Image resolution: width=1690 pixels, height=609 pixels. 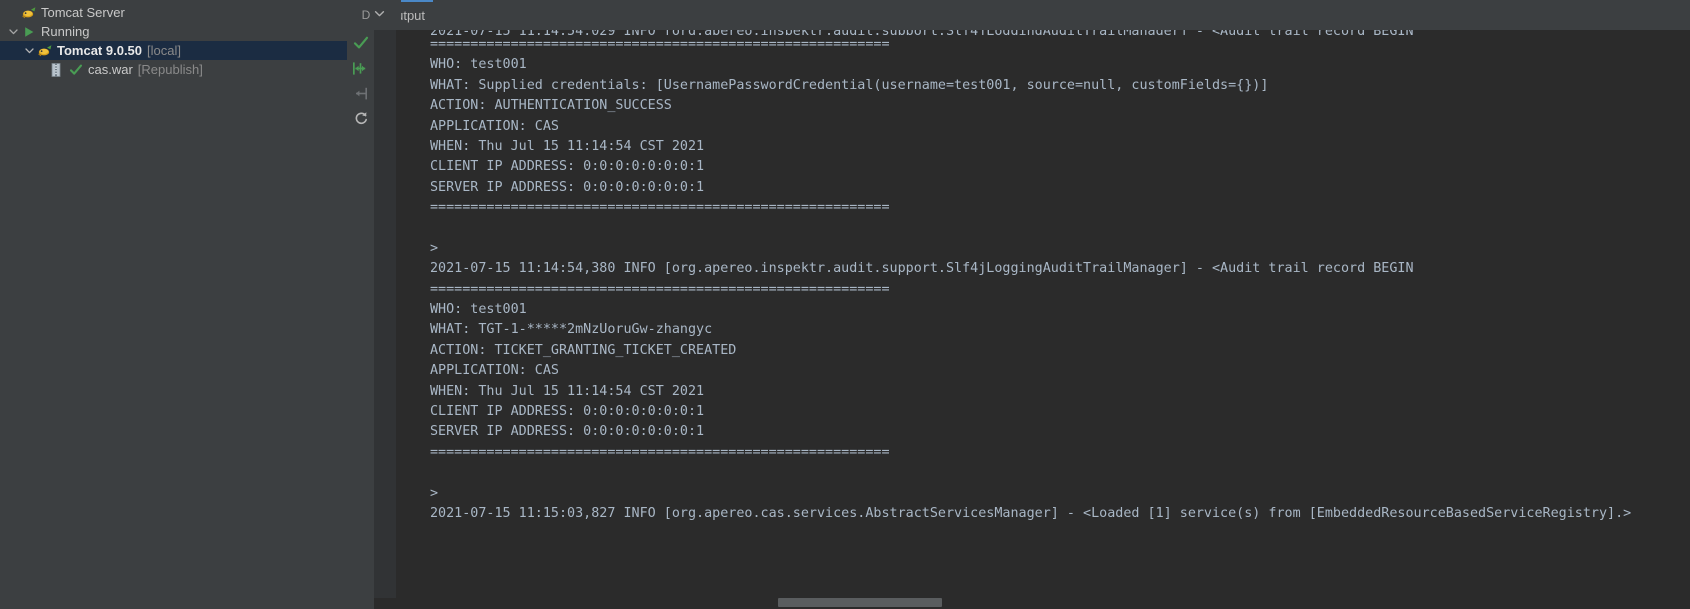 I want to click on run-play-icon, so click(x=29, y=32).